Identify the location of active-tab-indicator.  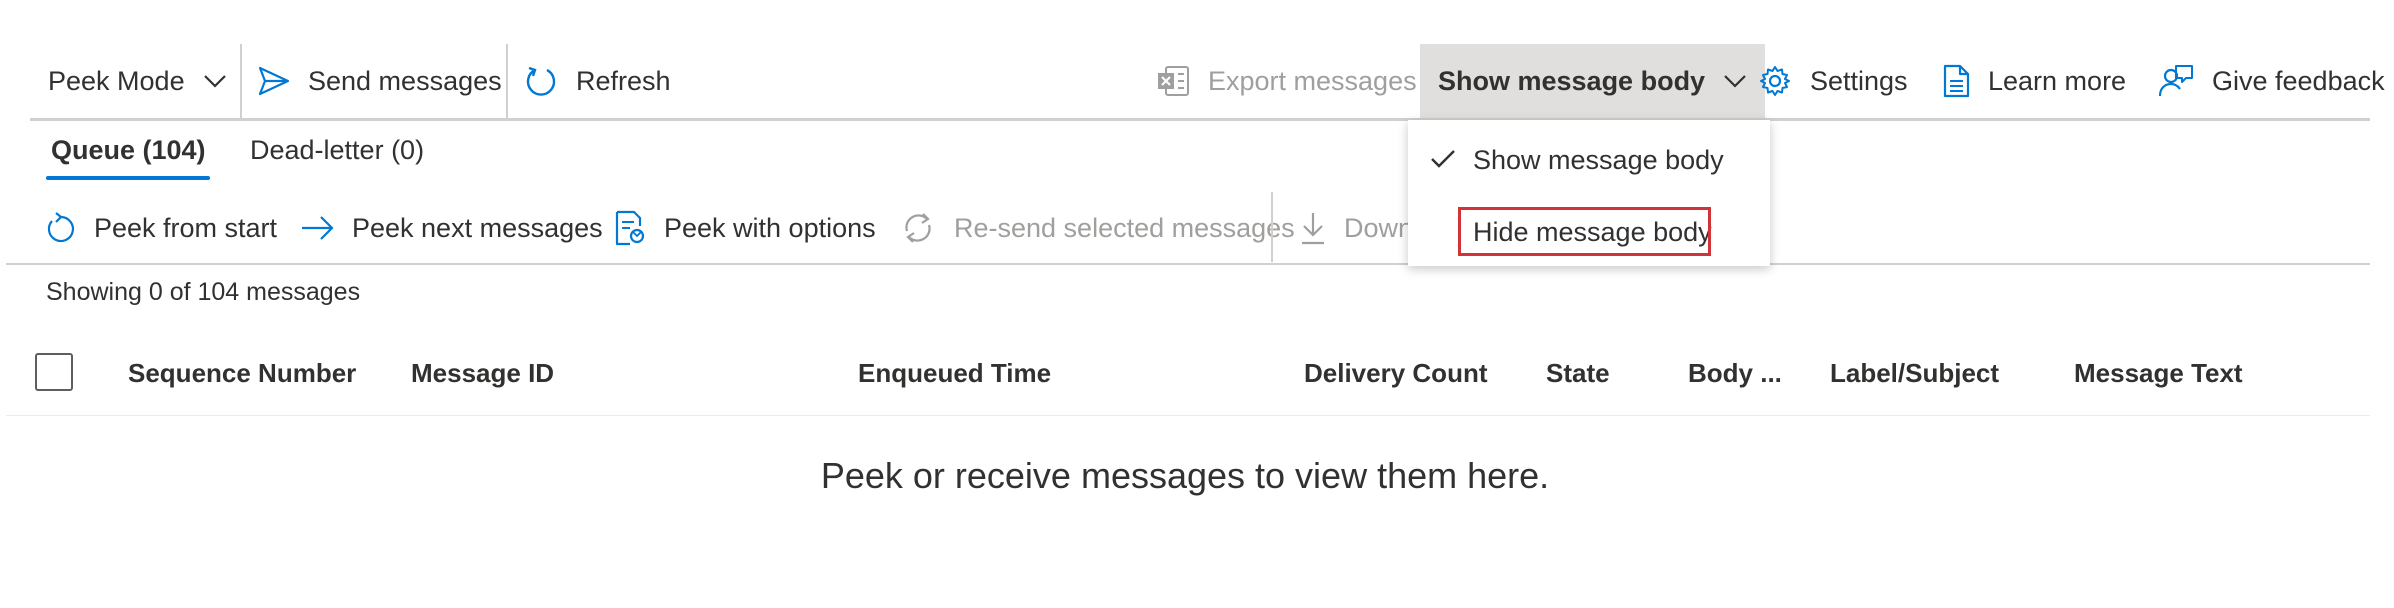
(128, 178).